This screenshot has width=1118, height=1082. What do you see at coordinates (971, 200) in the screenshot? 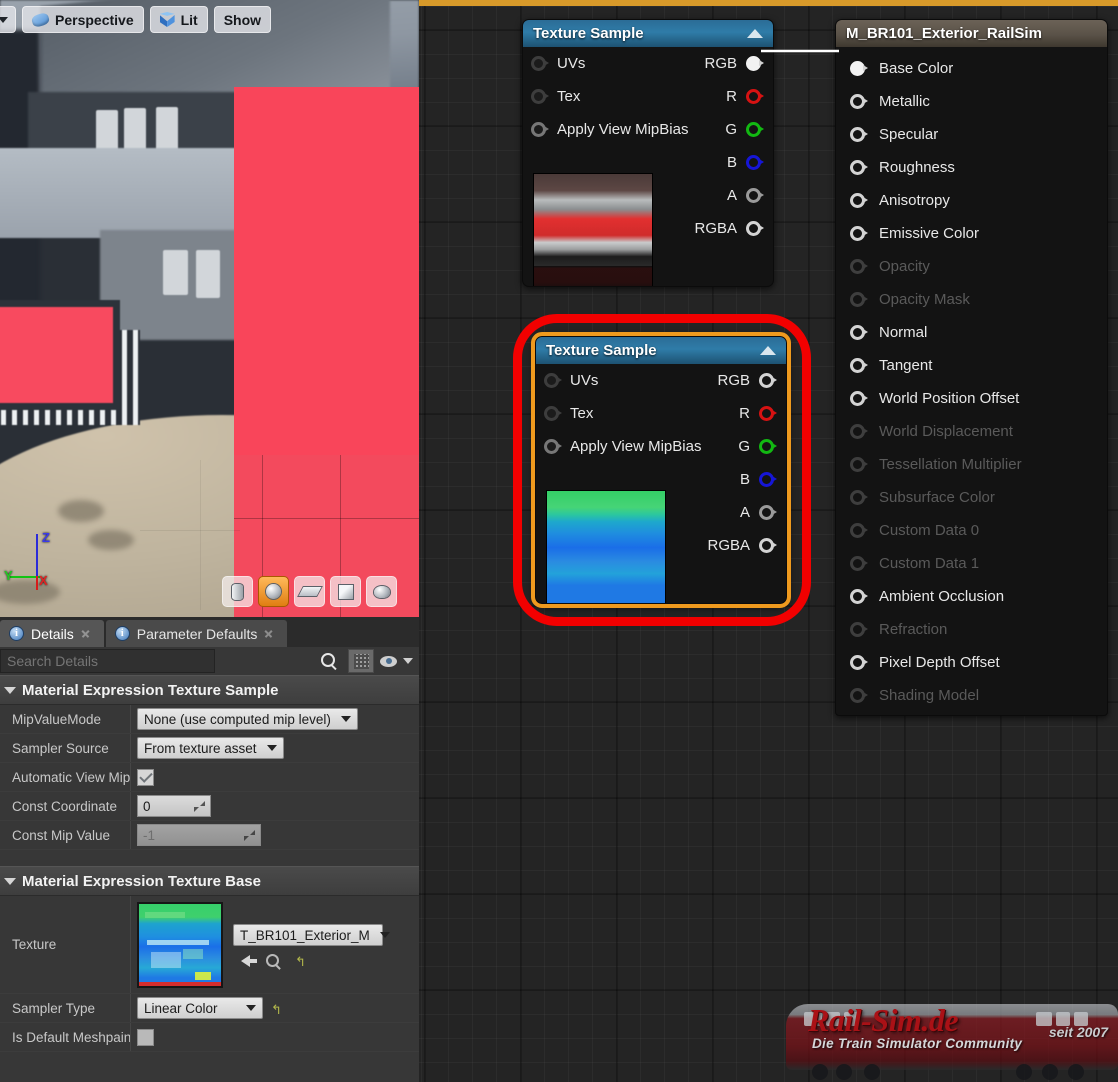
I see `material-pin-anisotropy: Anisotropy` at bounding box center [971, 200].